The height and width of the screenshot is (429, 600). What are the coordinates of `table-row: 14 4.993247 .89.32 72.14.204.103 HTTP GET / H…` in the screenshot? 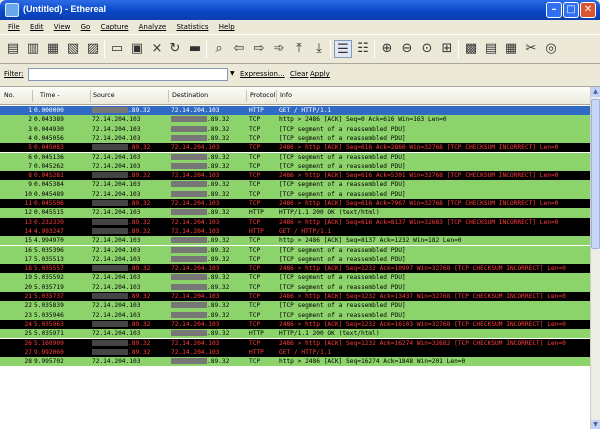 It's located at (295, 231).